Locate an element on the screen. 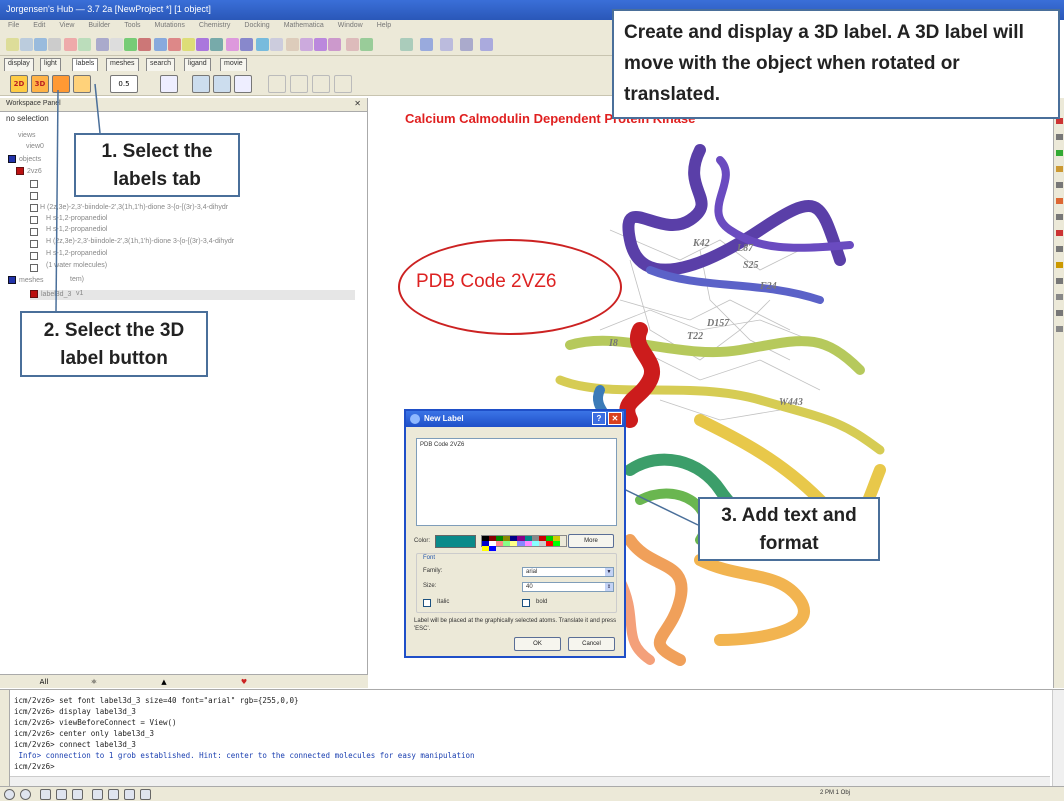  menu-item: Help is located at coordinates (384, 25).